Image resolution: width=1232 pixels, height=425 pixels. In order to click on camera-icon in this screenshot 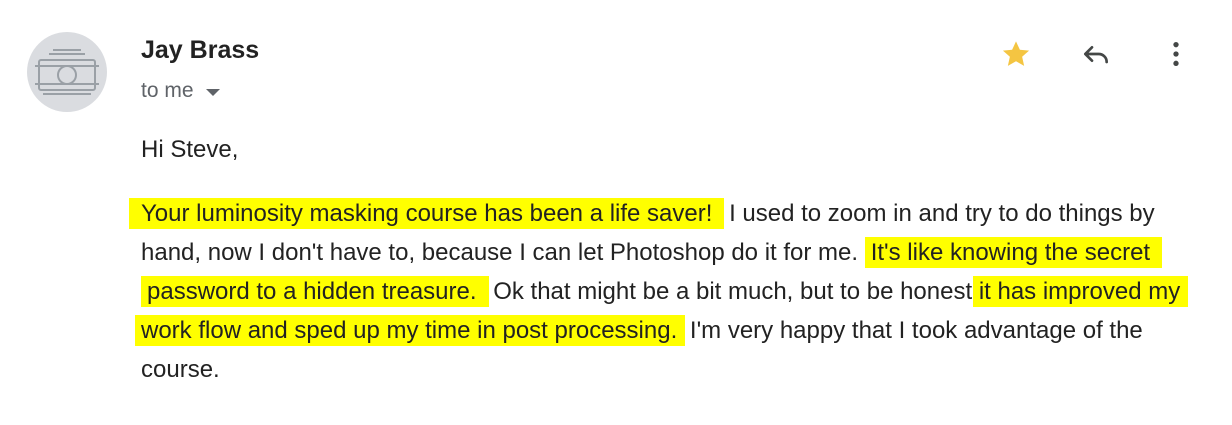, I will do `click(67, 72)`.